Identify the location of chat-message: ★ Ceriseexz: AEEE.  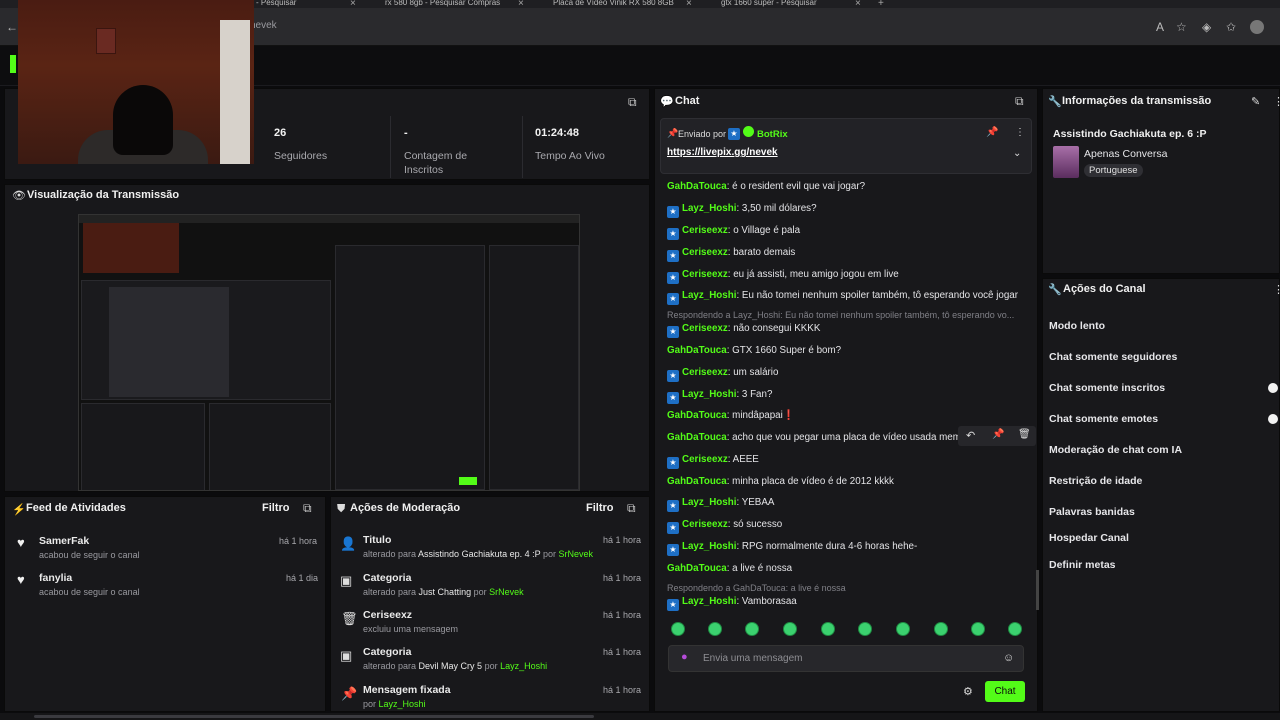
(713, 461).